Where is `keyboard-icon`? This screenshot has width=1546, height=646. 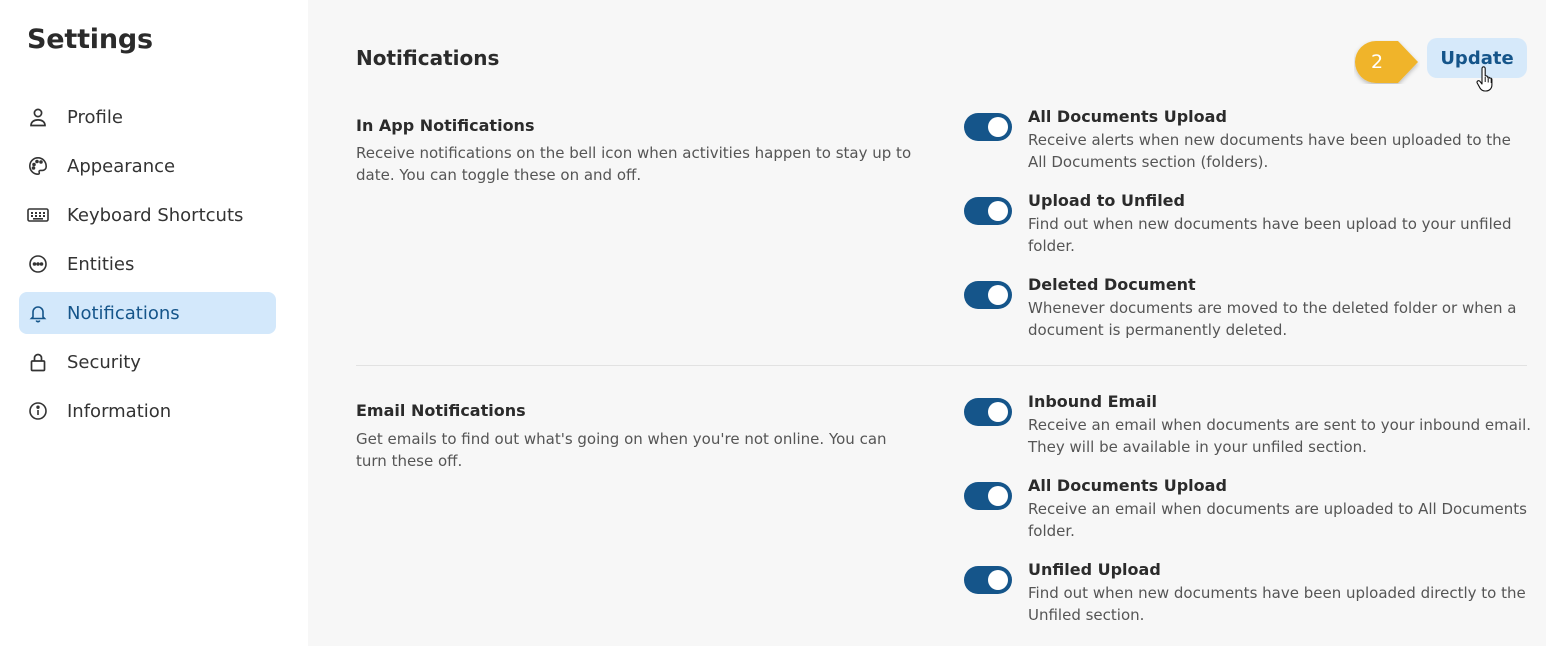
keyboard-icon is located at coordinates (38, 215).